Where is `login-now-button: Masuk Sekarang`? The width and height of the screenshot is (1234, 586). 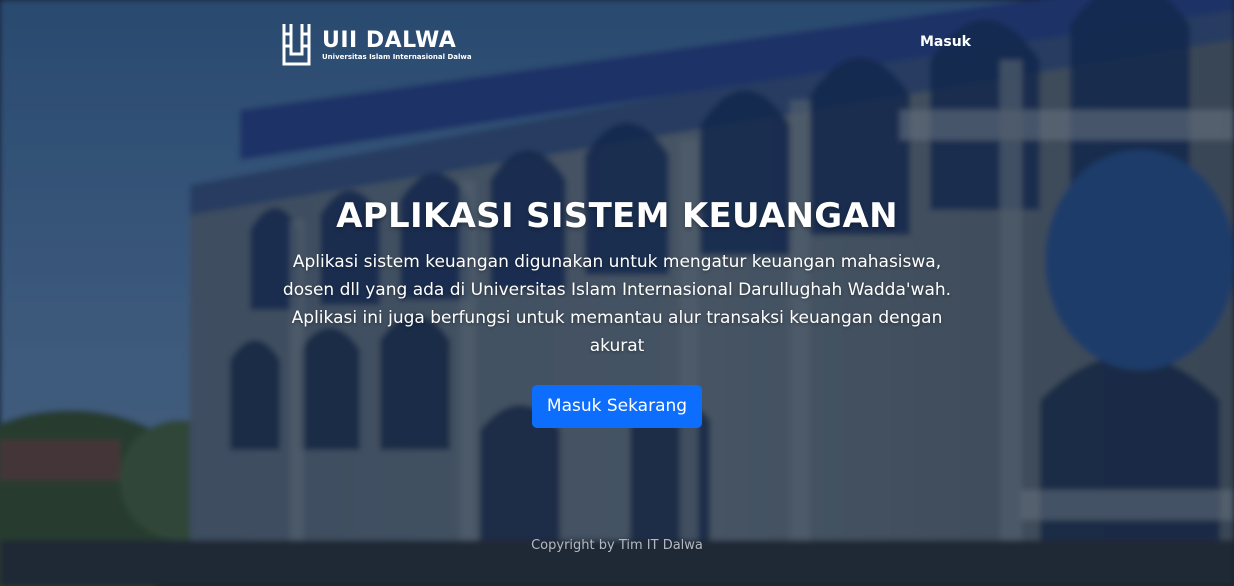 login-now-button: Masuk Sekarang is located at coordinates (617, 406).